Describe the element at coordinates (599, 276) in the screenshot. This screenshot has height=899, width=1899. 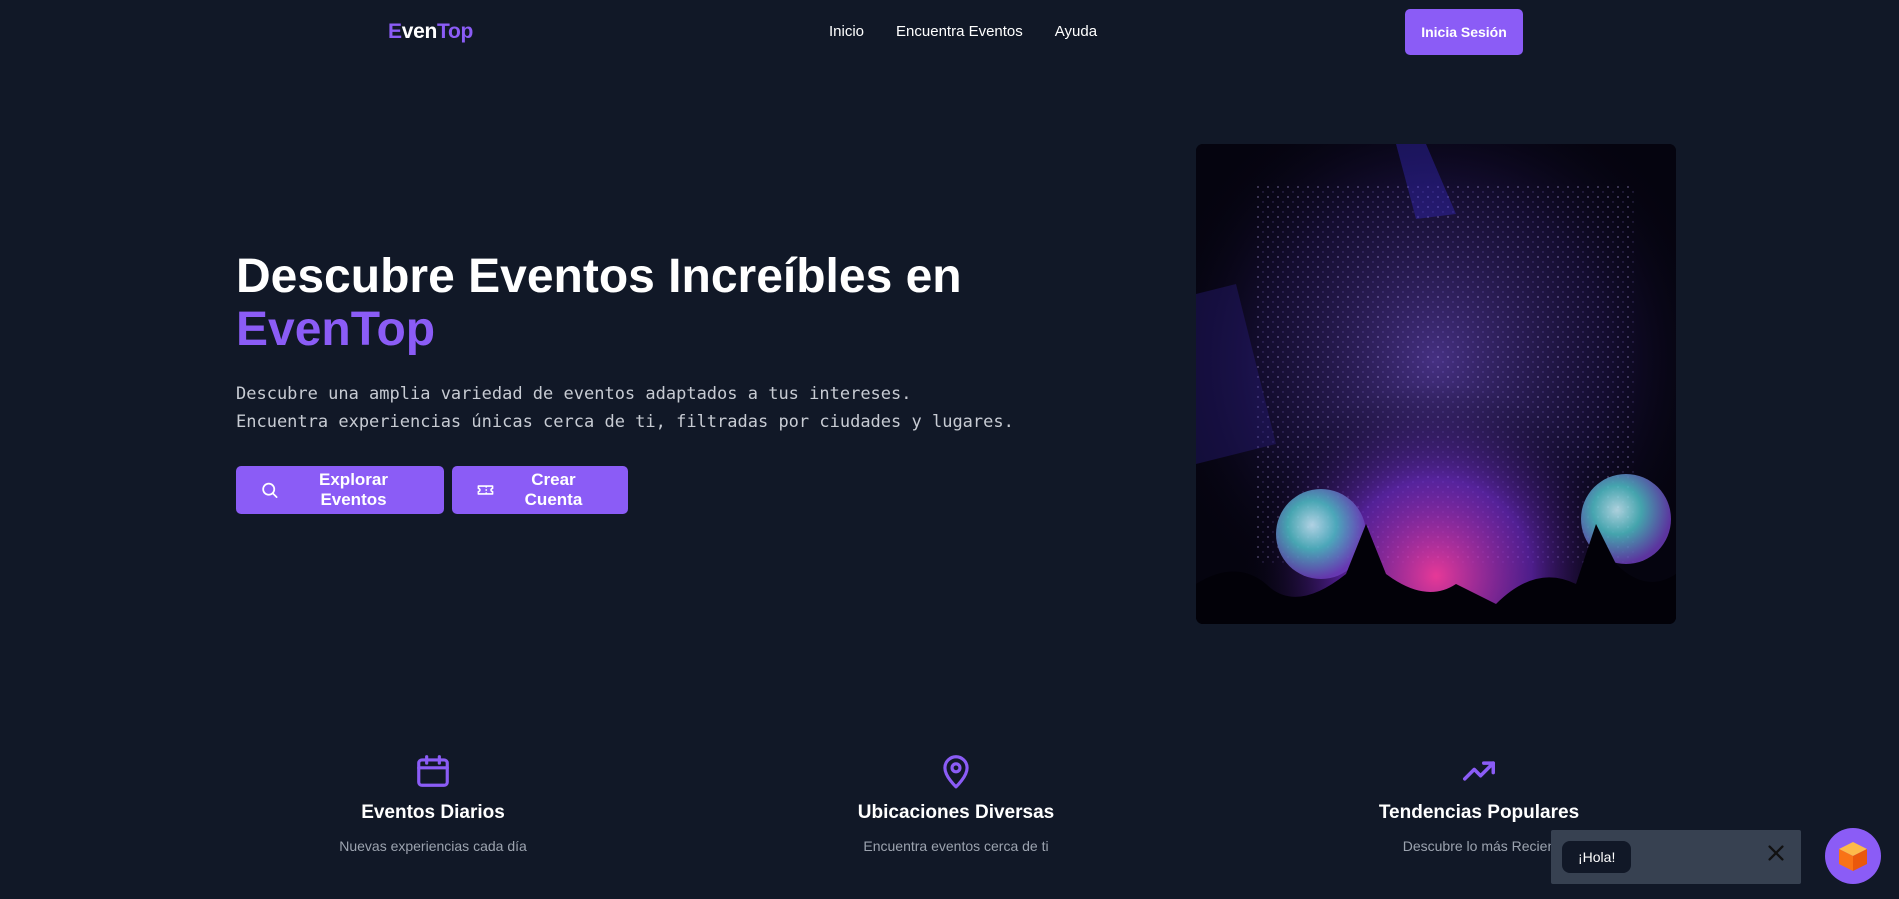
I see `hero-title-line1: Descubre Eventos Increíbles en` at that location.